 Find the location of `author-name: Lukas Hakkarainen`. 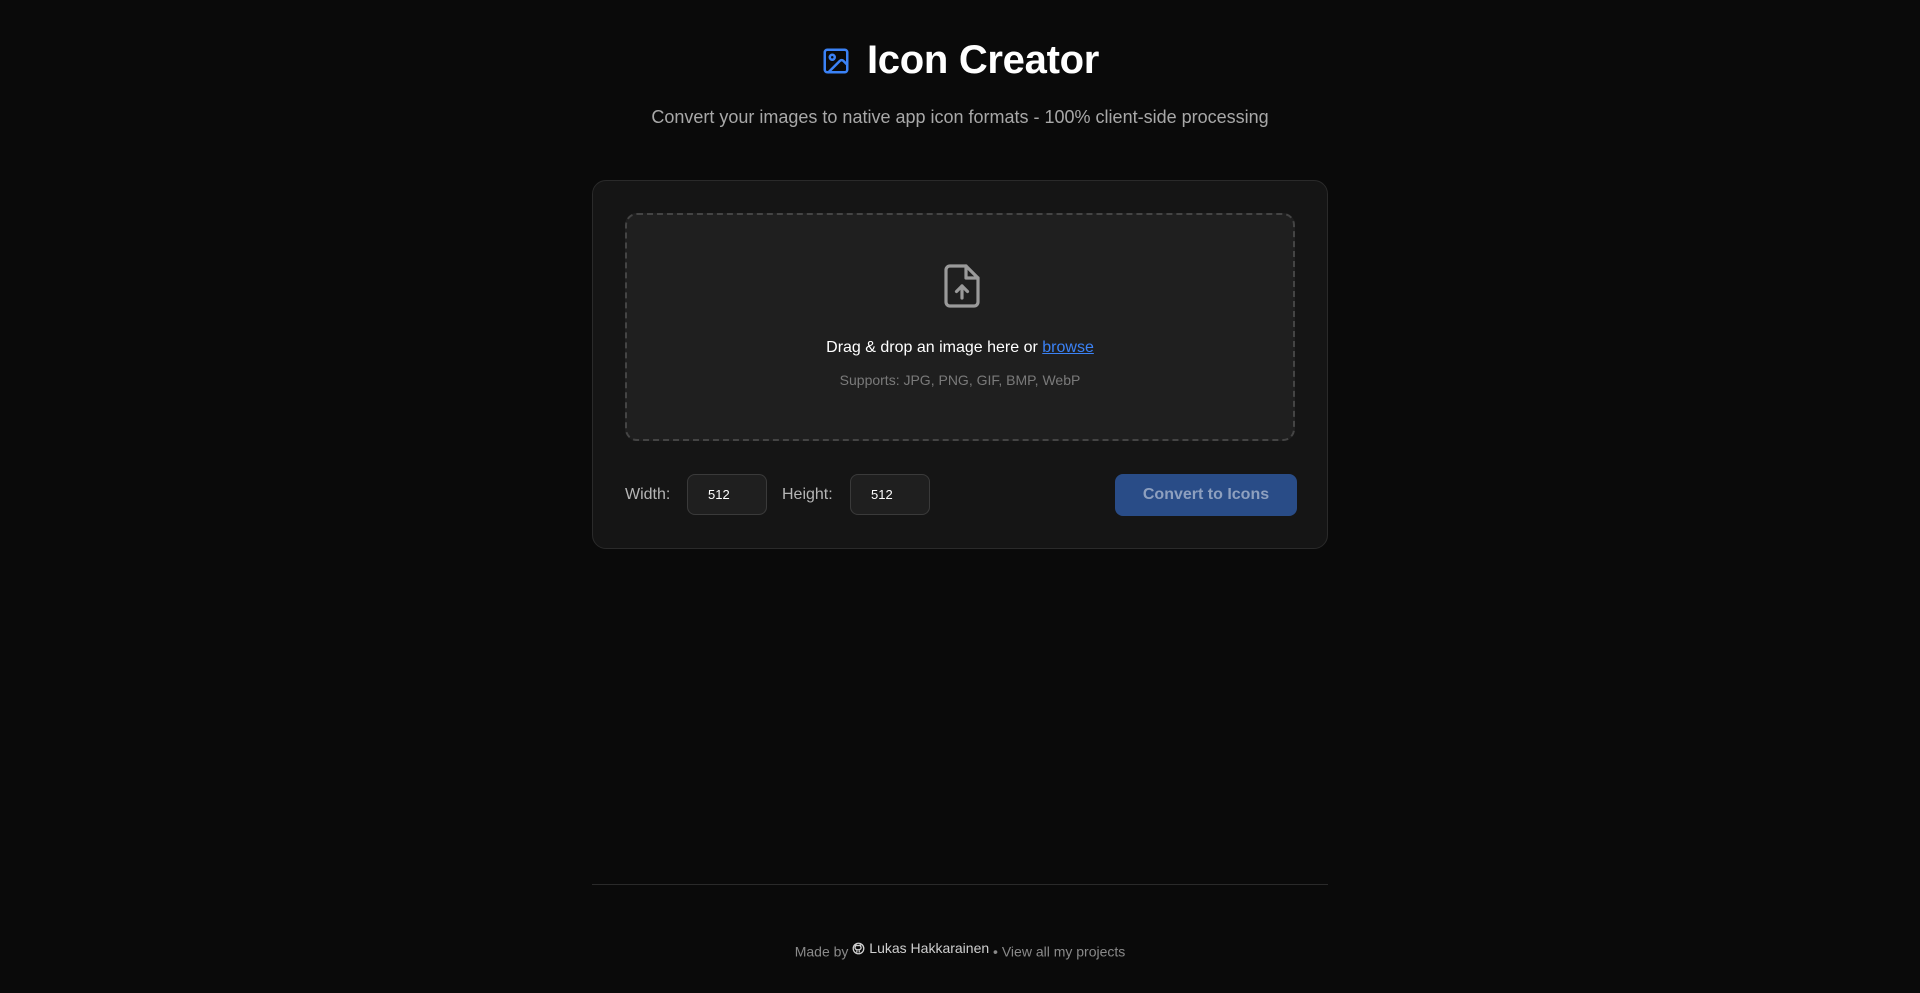

author-name: Lukas Hakkarainen is located at coordinates (929, 948).